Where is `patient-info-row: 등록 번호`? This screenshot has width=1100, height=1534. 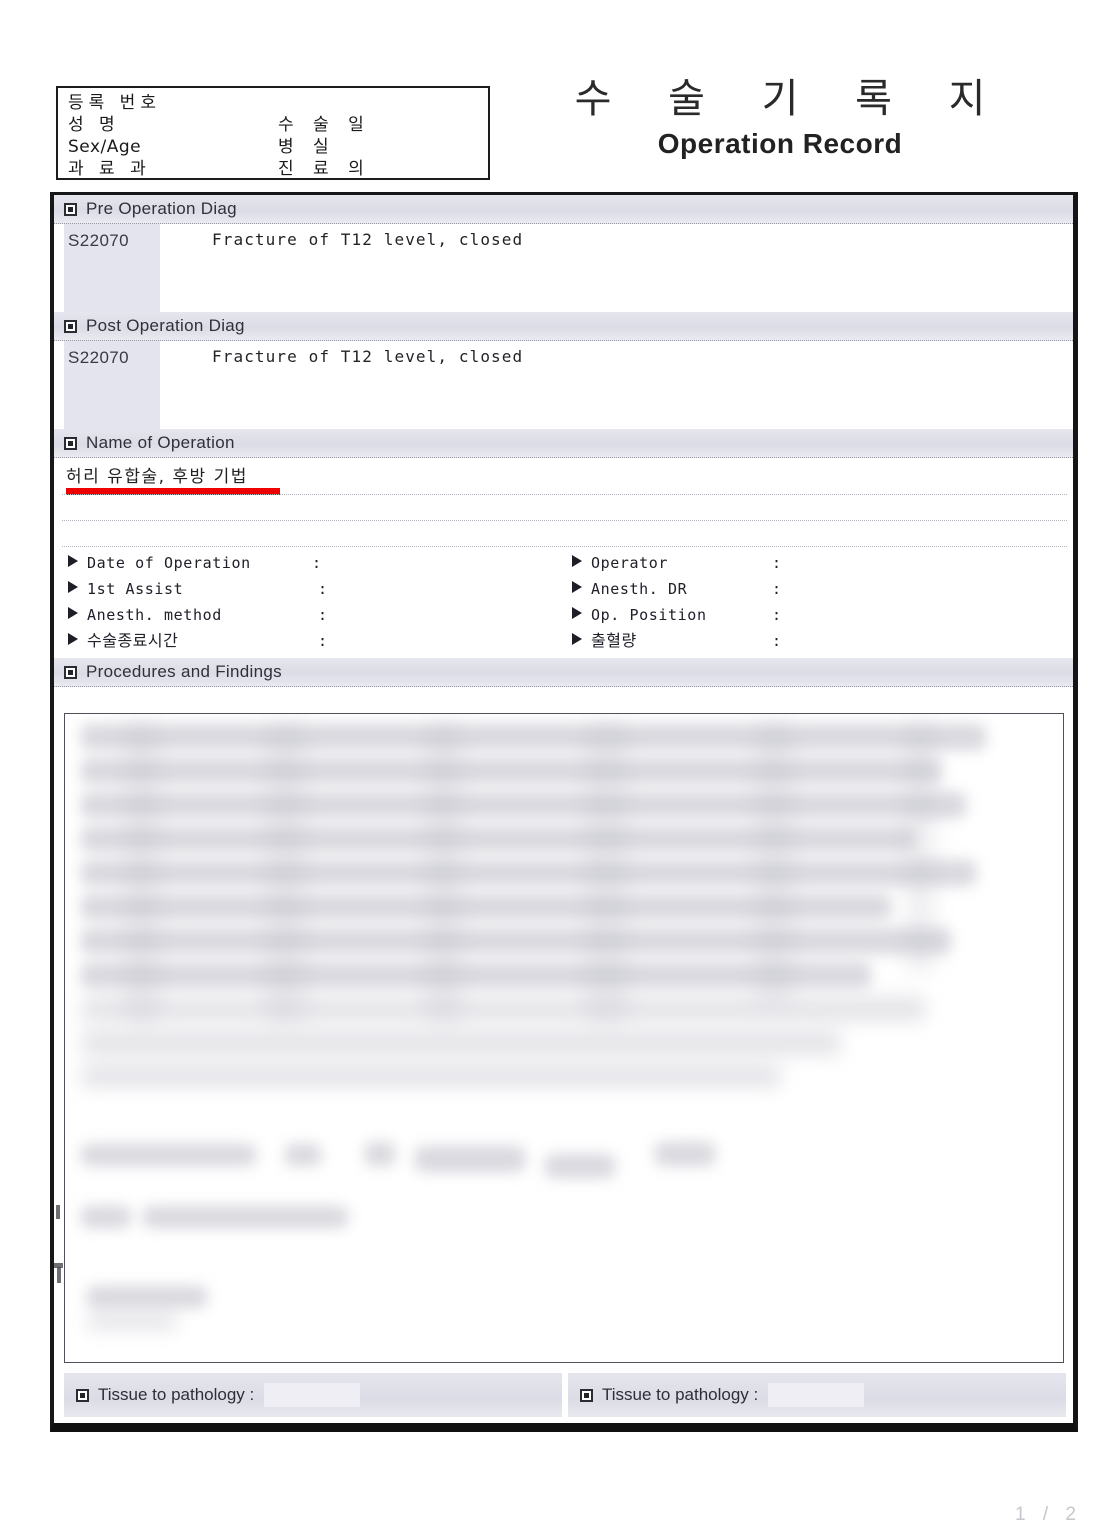 patient-info-row: 등록 번호 is located at coordinates (277, 103).